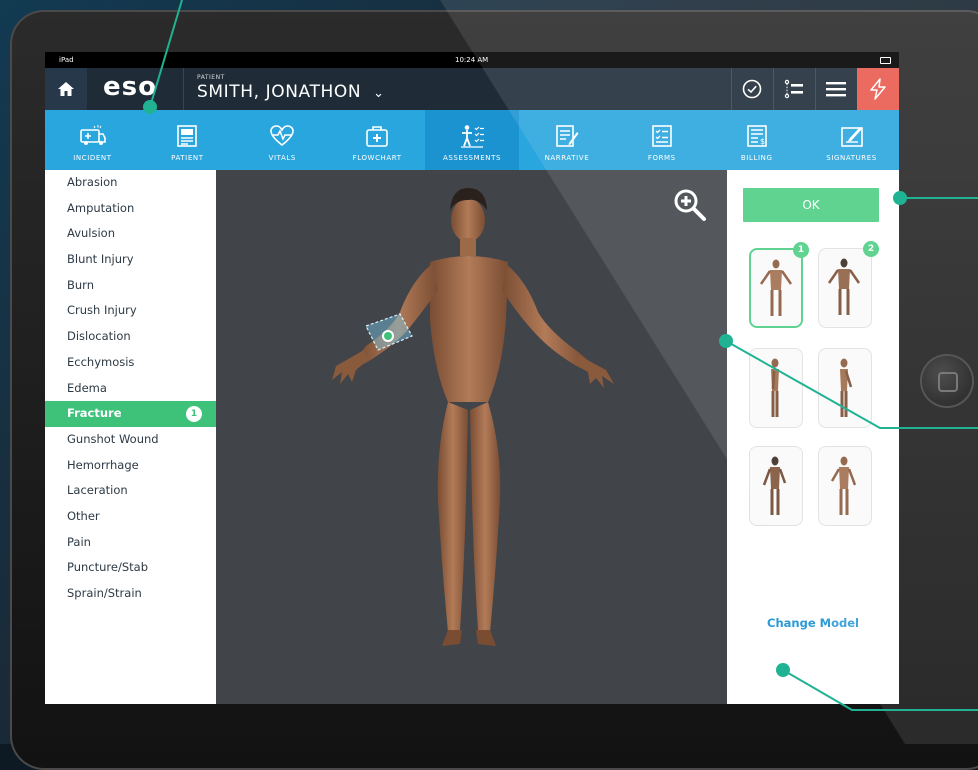  What do you see at coordinates (130, 209) in the screenshot?
I see `list-item: Amputation` at bounding box center [130, 209].